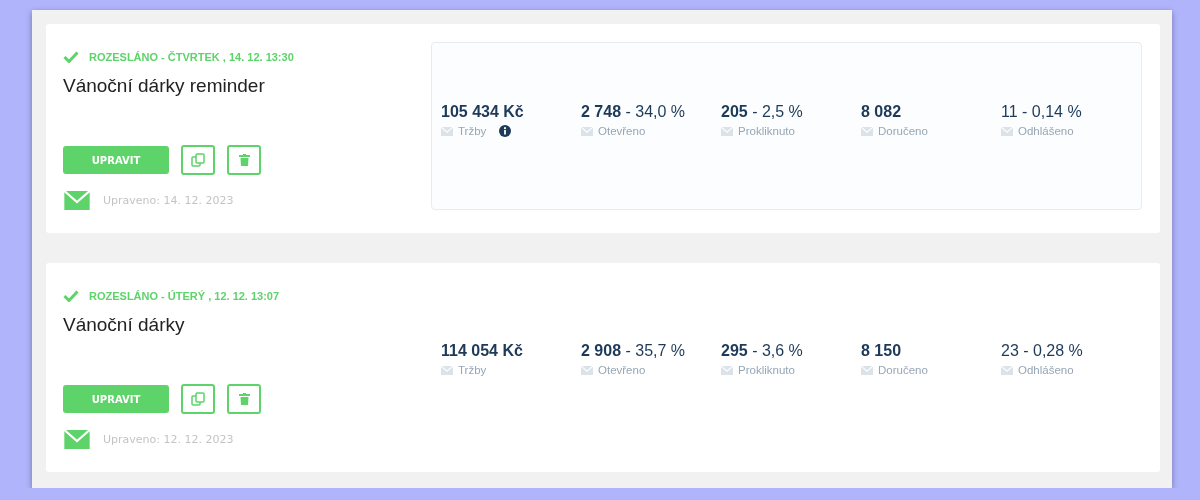  What do you see at coordinates (124, 325) in the screenshot?
I see `campaign-title: Vánoční dárky` at bounding box center [124, 325].